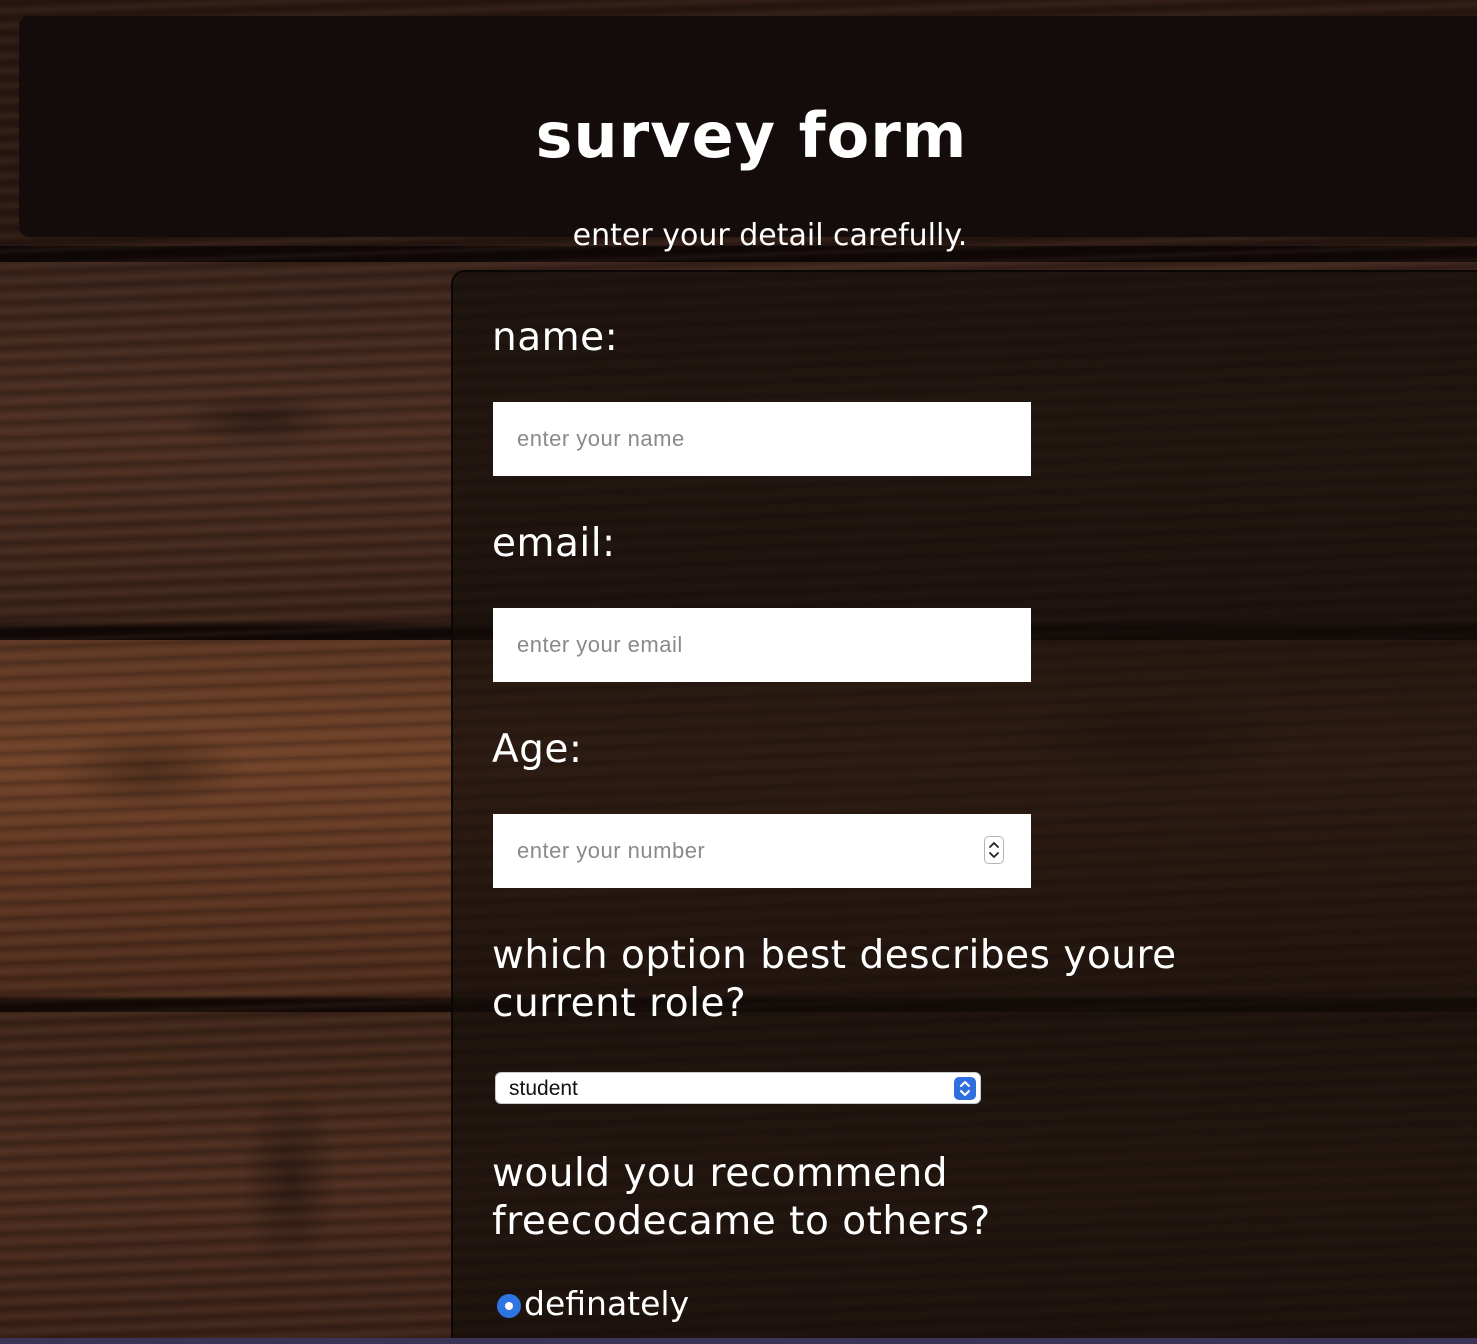 The height and width of the screenshot is (1344, 1477). Describe the element at coordinates (762, 439) in the screenshot. I see `name-input` at that location.